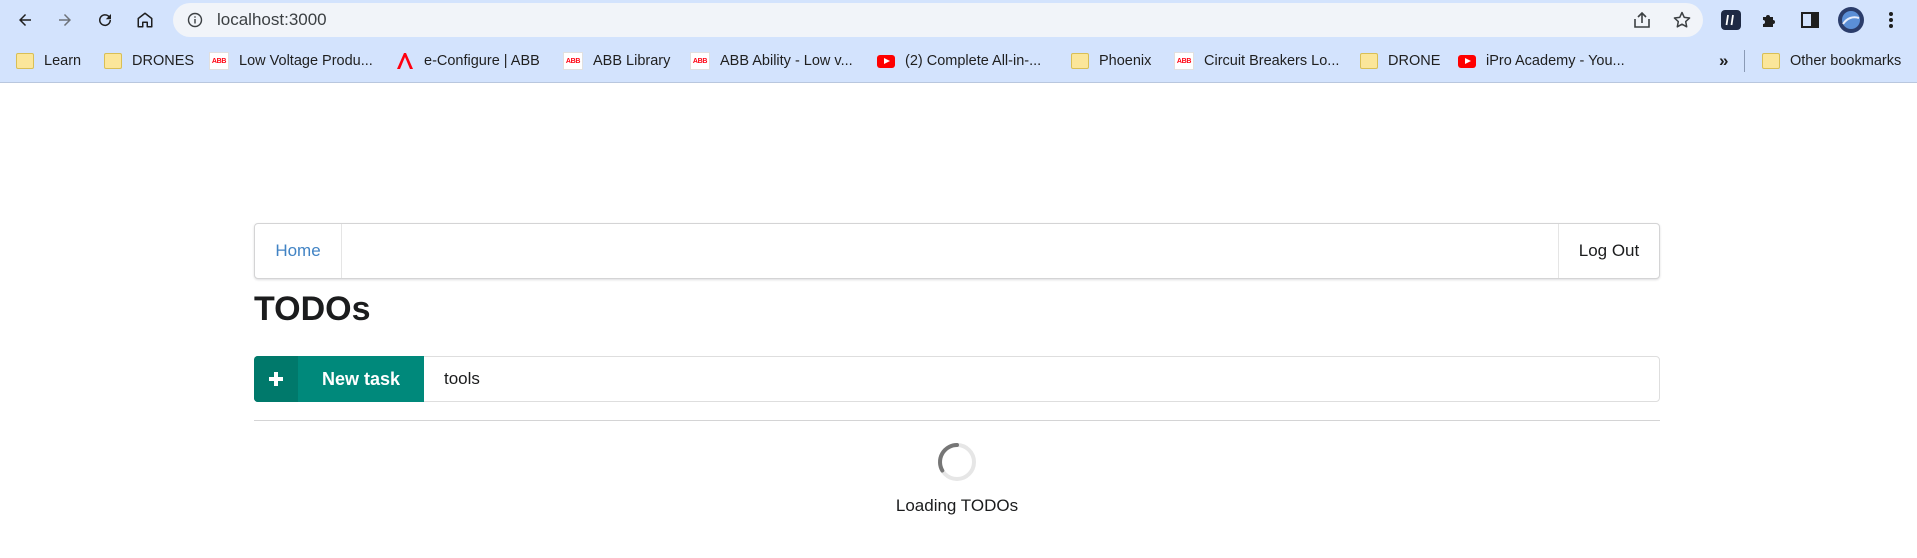 This screenshot has width=1917, height=558. What do you see at coordinates (1810, 20) in the screenshot?
I see `side-panel-icon` at bounding box center [1810, 20].